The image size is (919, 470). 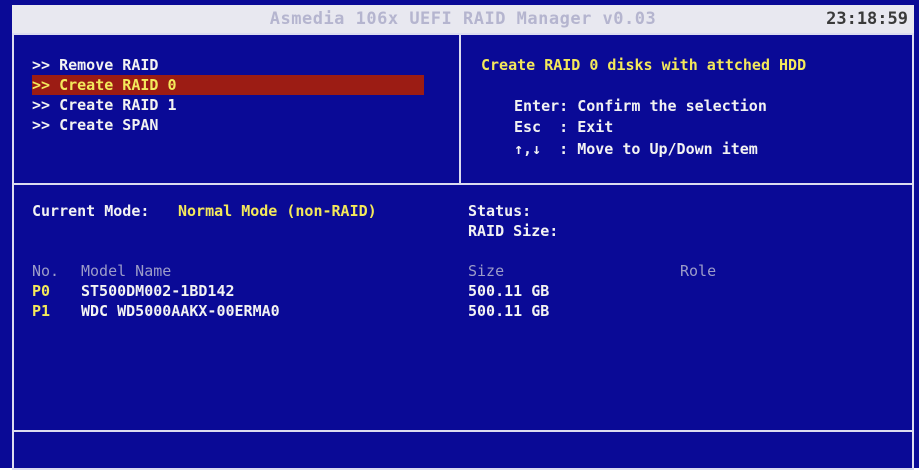 I want to click on current-mode-label: Current Mode:, so click(x=91, y=211).